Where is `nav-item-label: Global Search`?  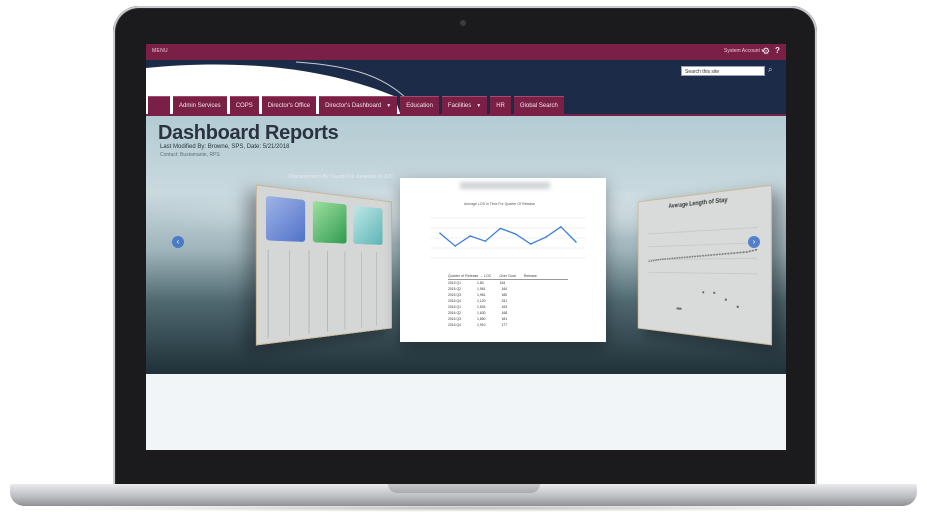
nav-item-label: Global Search is located at coordinates (538, 106).